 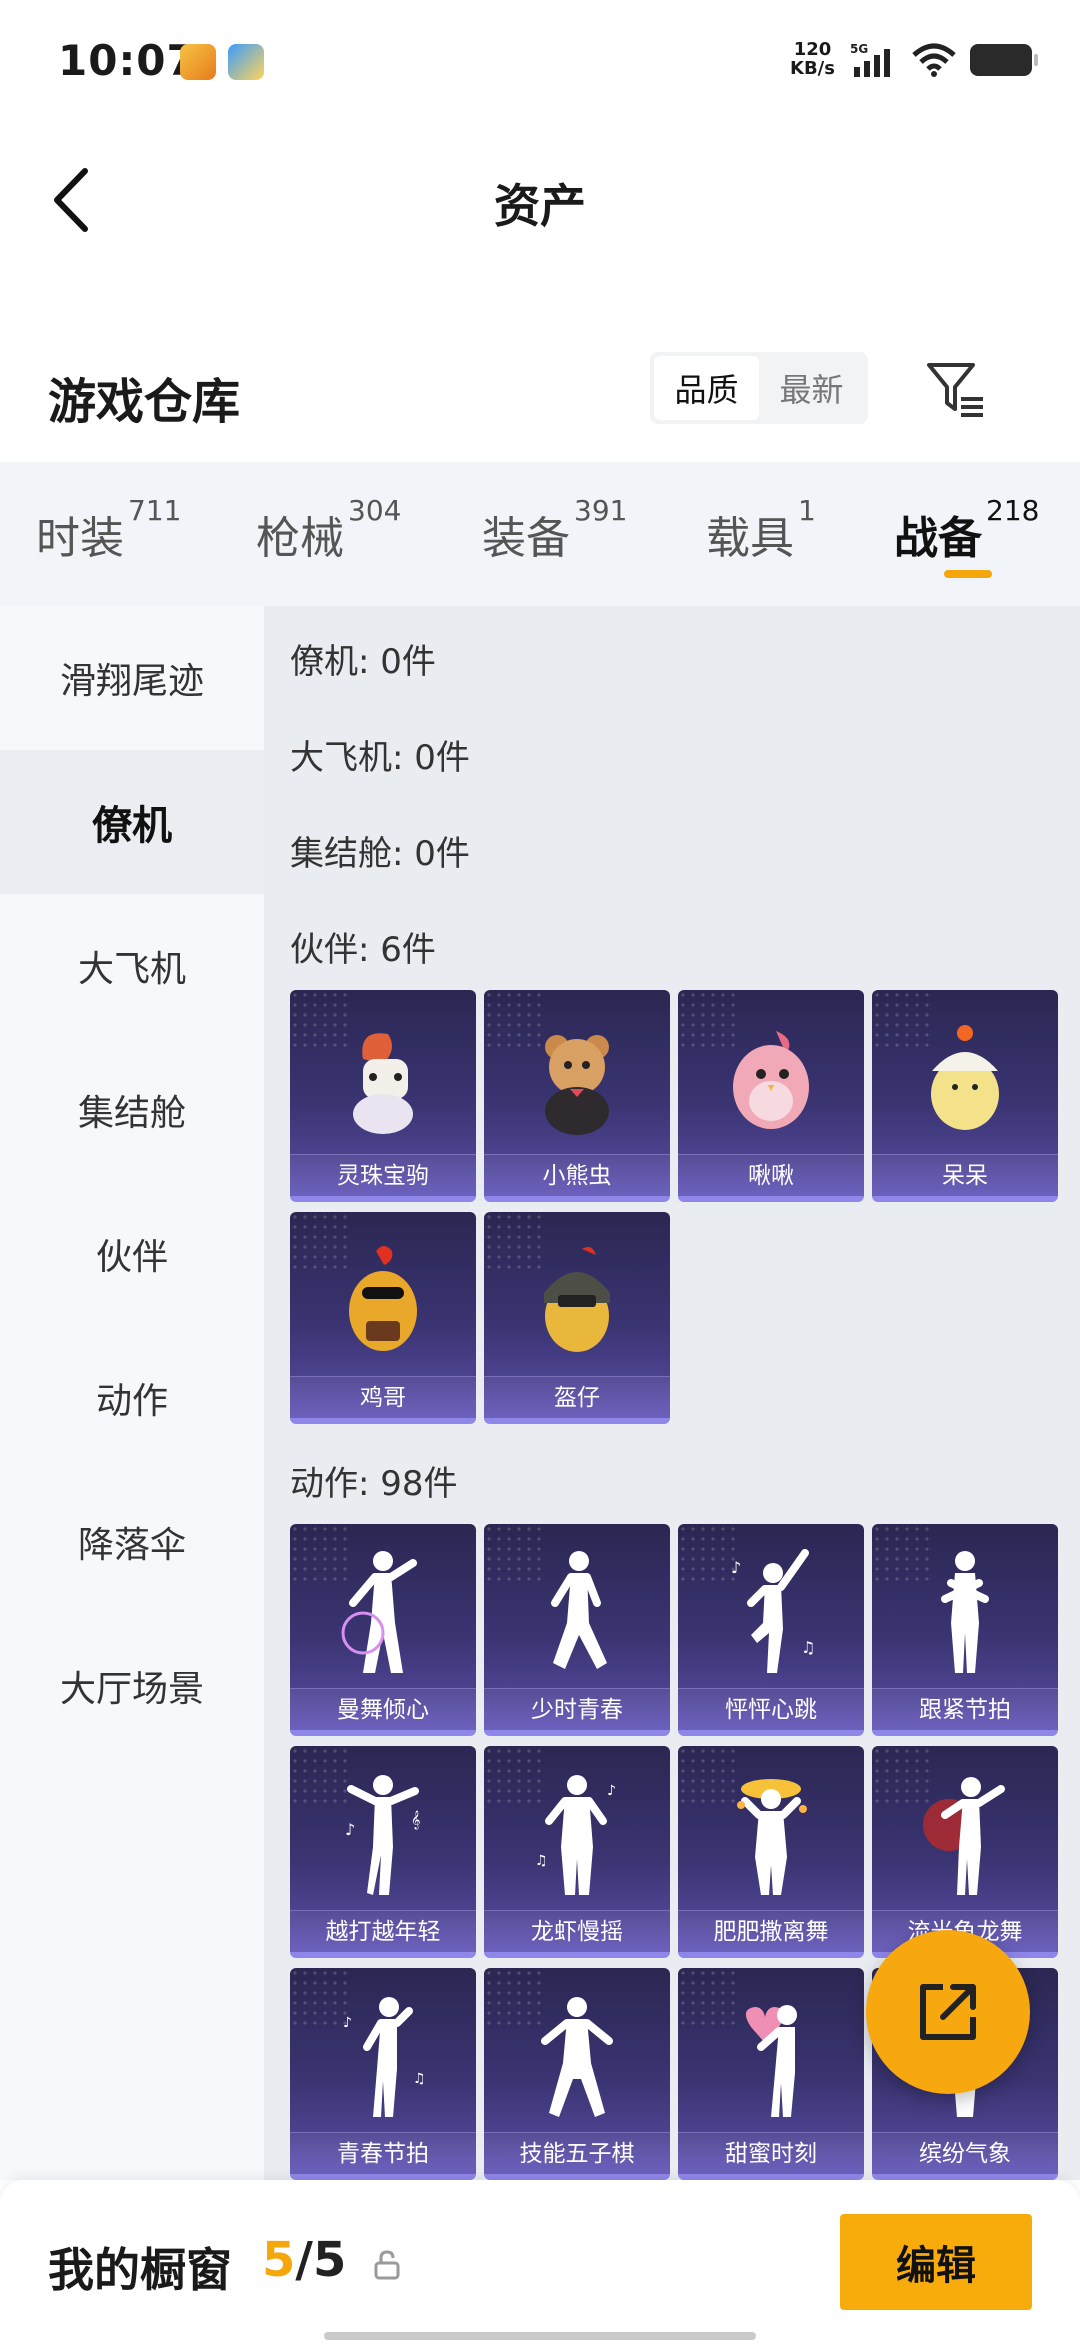 I want to click on battery-icon, so click(x=1004, y=60).